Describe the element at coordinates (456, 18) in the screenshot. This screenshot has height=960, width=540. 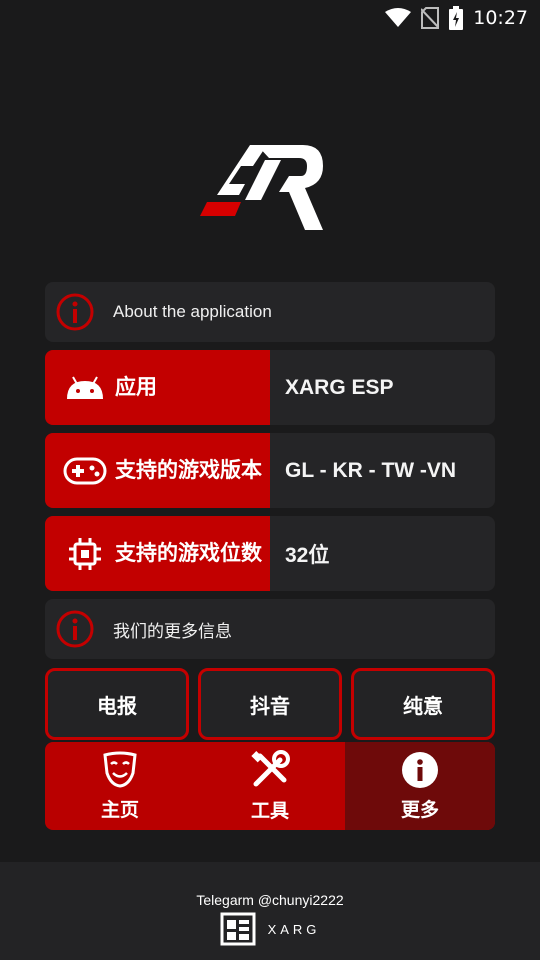
I see `battery-charging-icon` at that location.